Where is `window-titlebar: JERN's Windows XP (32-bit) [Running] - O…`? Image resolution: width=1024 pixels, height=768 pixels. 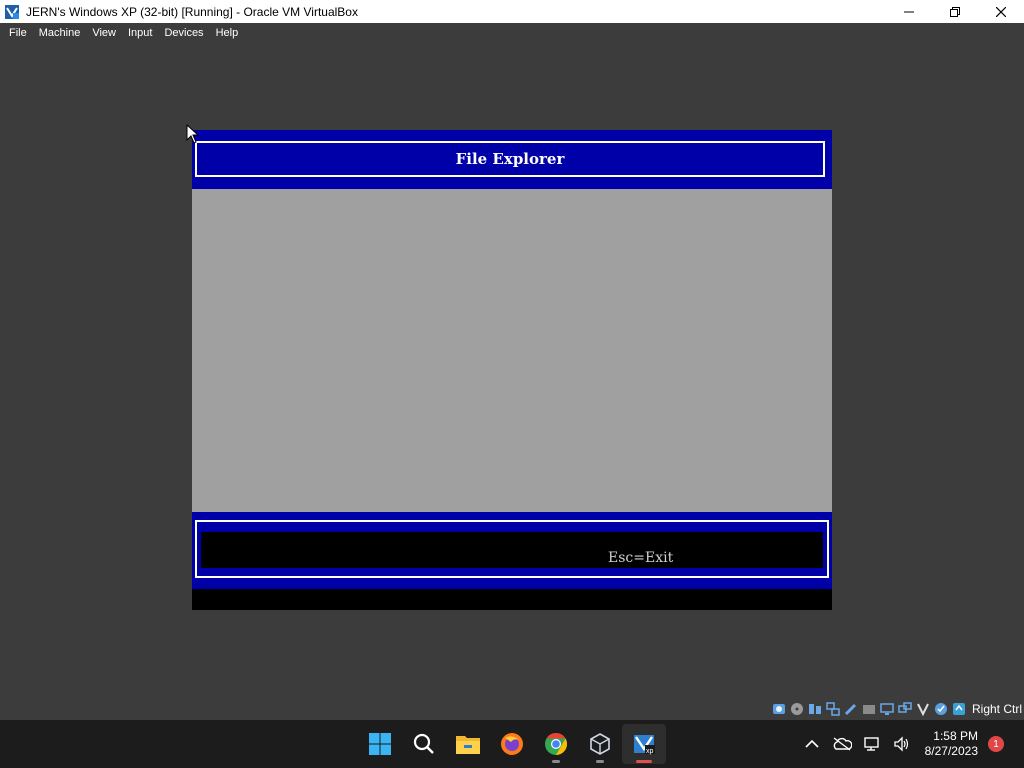 window-titlebar: JERN's Windows XP (32-bit) [Running] - O… is located at coordinates (512, 11).